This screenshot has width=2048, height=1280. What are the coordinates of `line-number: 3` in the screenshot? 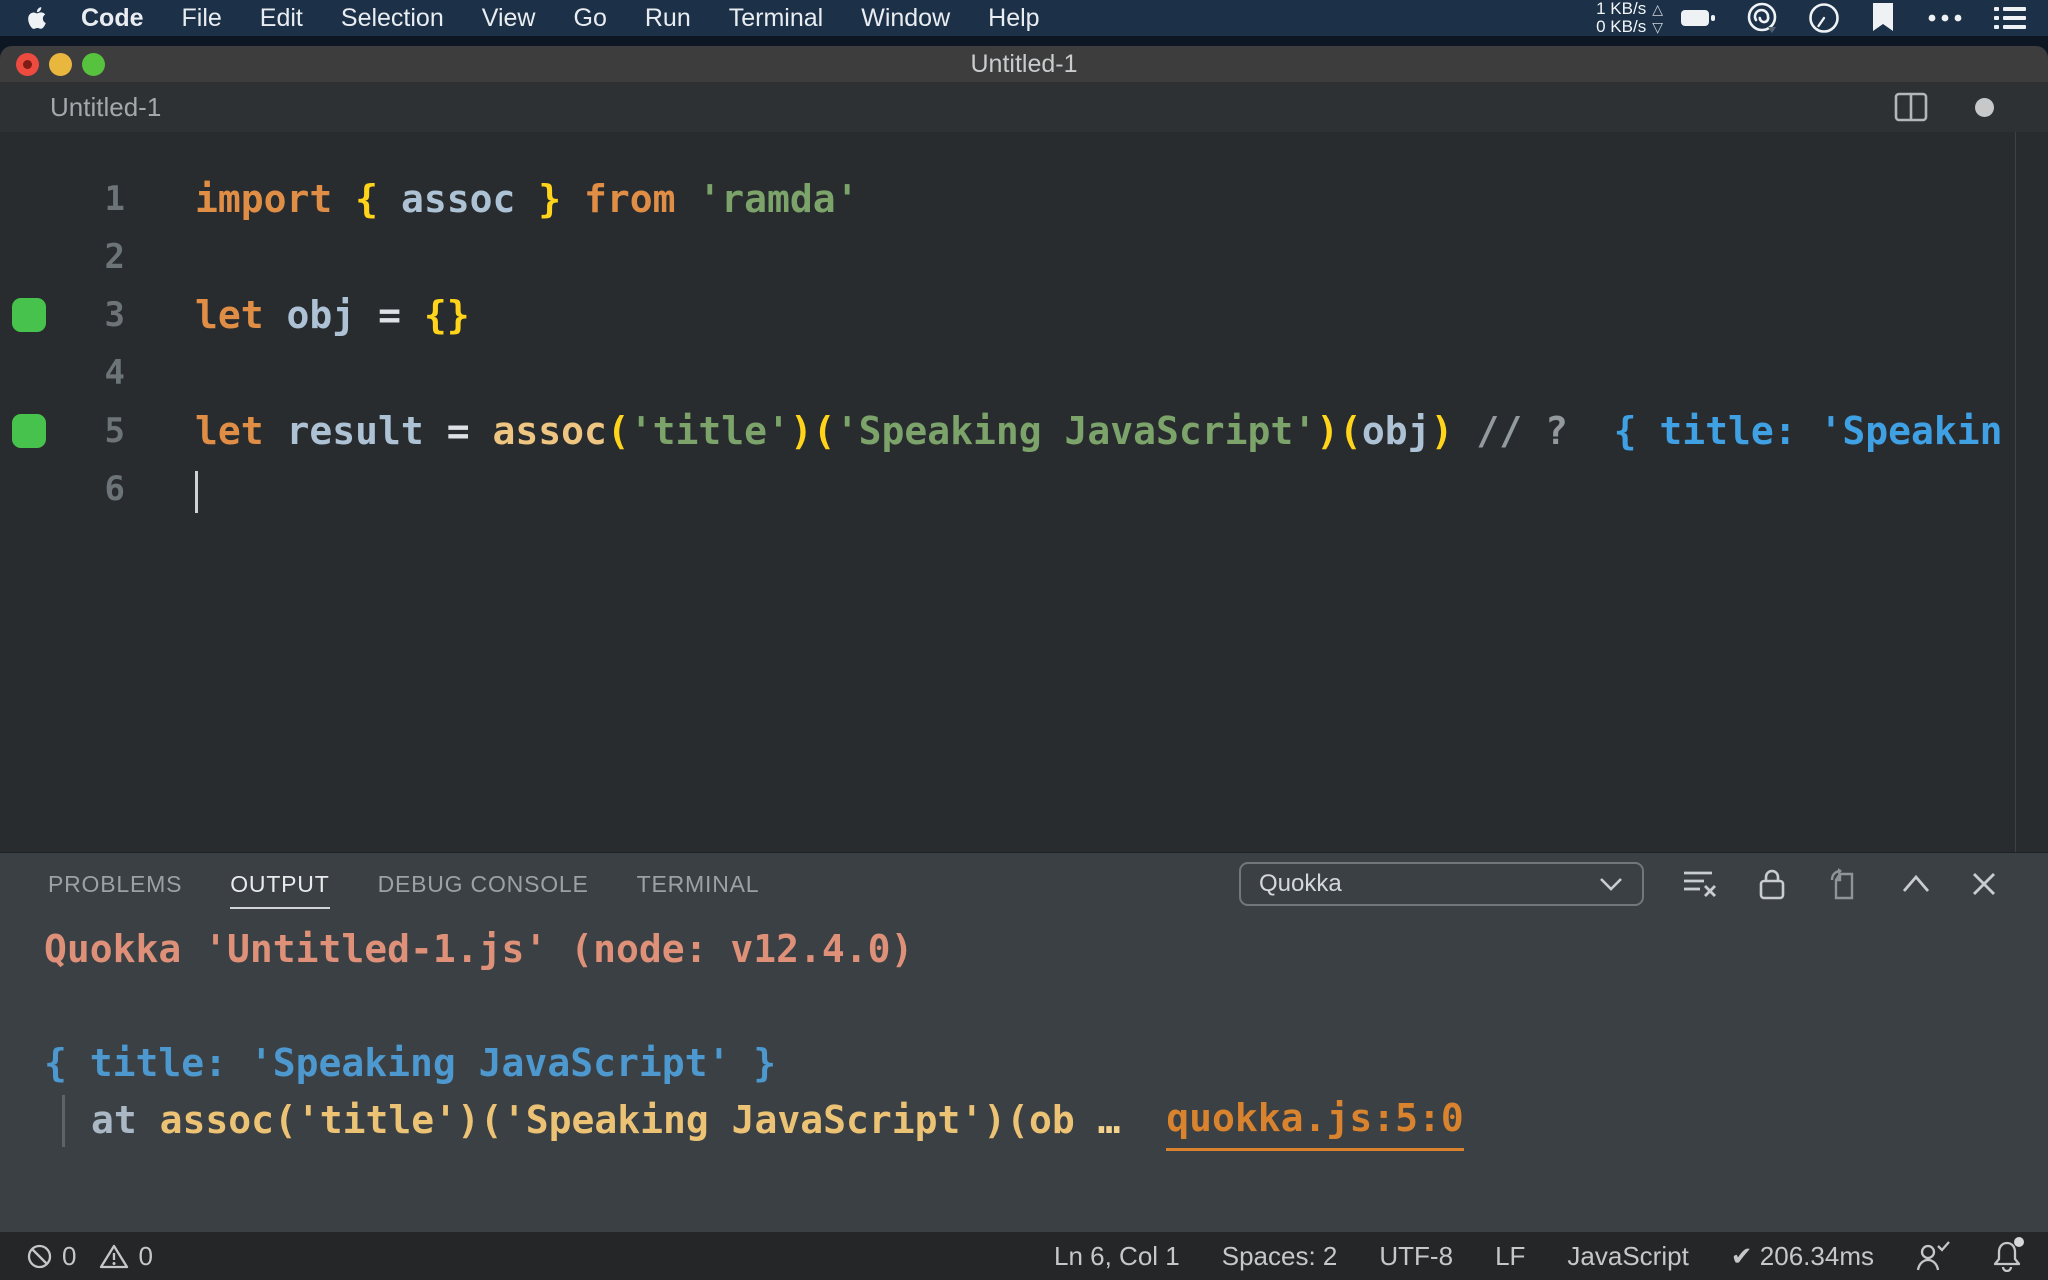 It's located at (114, 315).